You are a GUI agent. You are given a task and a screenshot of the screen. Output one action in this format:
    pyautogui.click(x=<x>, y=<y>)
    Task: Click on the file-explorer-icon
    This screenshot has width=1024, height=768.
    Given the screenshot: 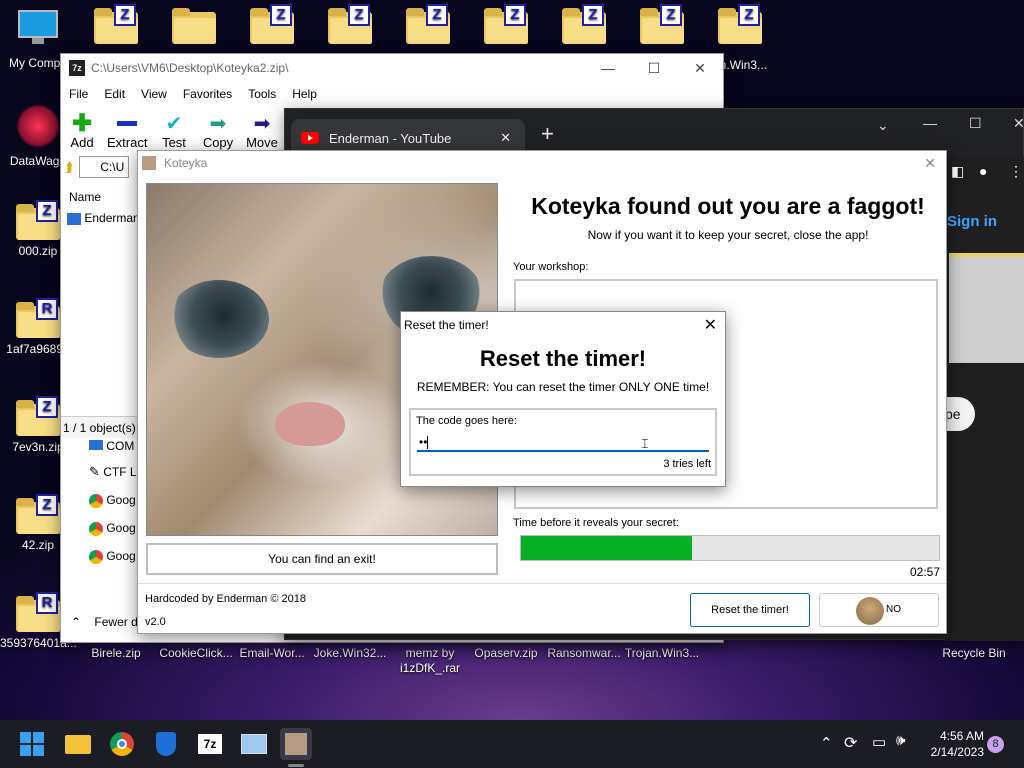 What is the action you would take?
    pyautogui.click(x=78, y=744)
    